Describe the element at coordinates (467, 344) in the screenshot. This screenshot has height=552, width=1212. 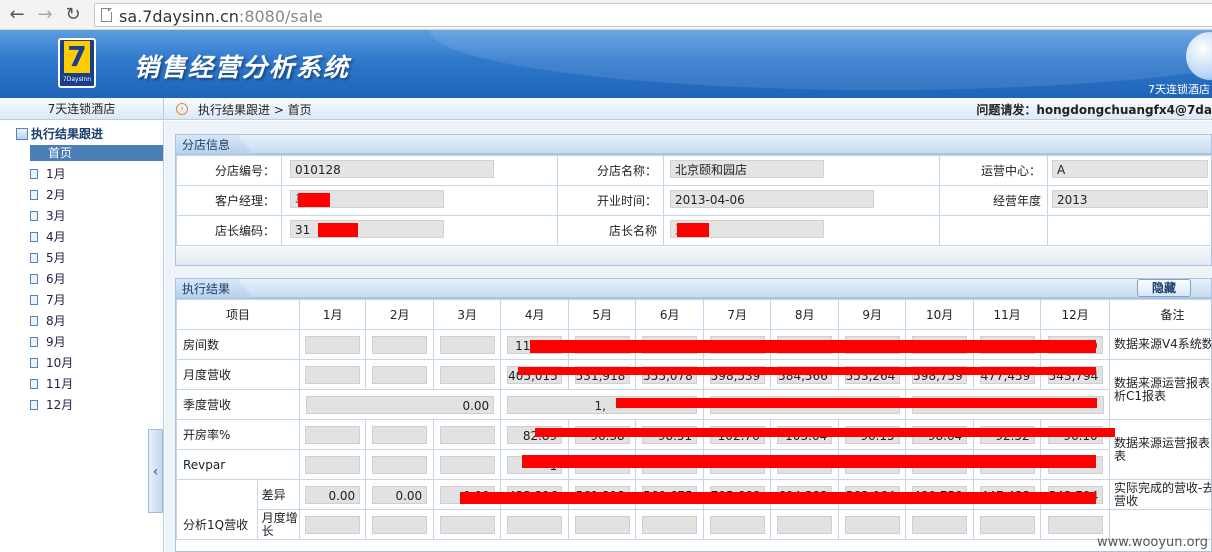
I see `rooms-m3` at that location.